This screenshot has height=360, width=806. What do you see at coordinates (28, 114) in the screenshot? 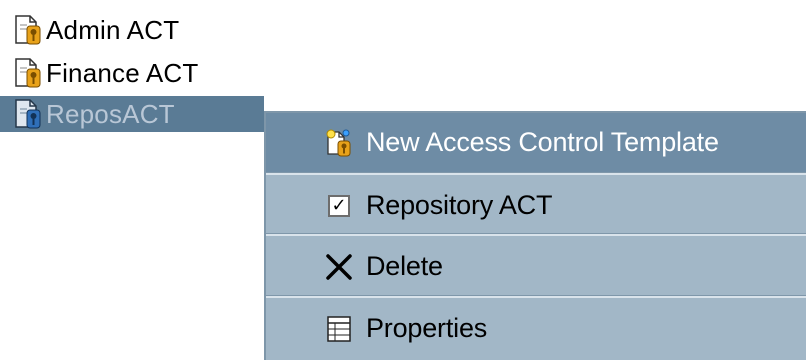
I see `document-key-blue-icon` at bounding box center [28, 114].